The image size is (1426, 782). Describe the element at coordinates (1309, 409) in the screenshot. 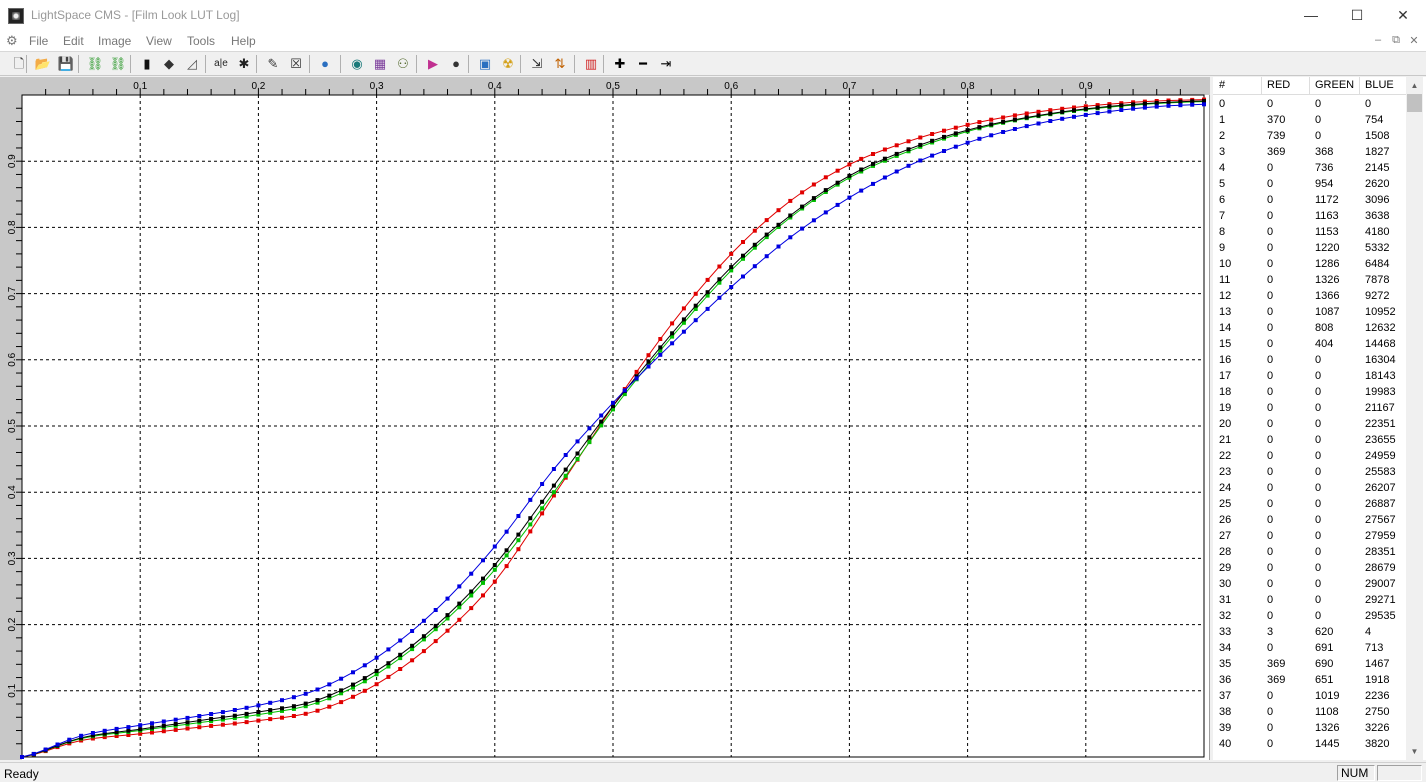

I see `table-row: 19 0 0 21167` at that location.